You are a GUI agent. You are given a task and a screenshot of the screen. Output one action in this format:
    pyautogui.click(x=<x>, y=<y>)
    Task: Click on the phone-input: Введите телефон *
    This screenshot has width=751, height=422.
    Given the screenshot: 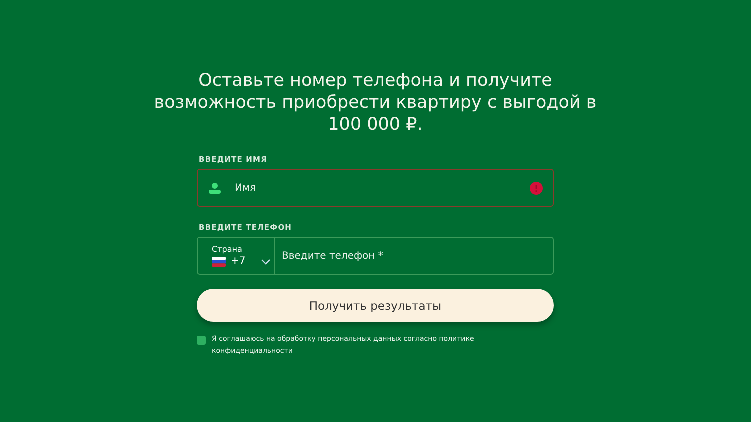 What is the action you would take?
    pyautogui.click(x=414, y=256)
    